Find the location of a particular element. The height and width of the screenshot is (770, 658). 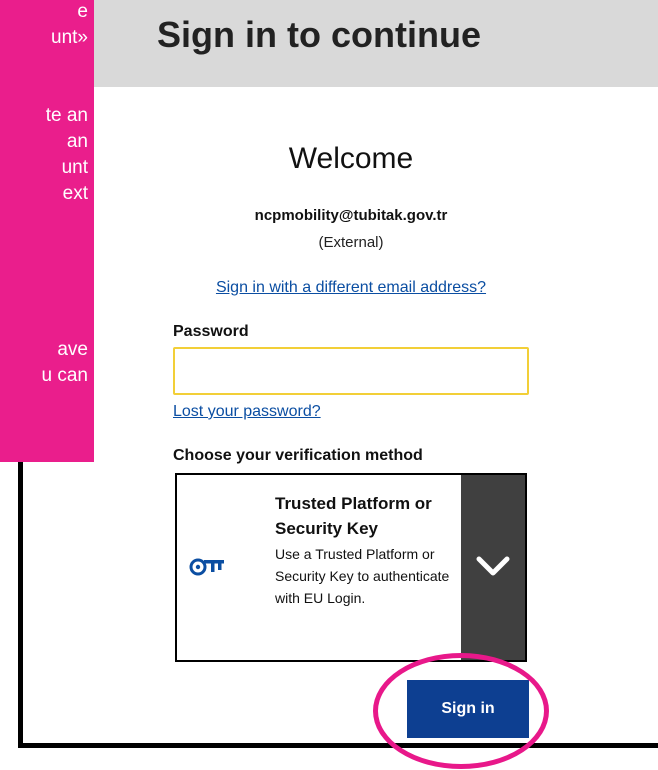

method-dropdown-toggle is located at coordinates (493, 567).